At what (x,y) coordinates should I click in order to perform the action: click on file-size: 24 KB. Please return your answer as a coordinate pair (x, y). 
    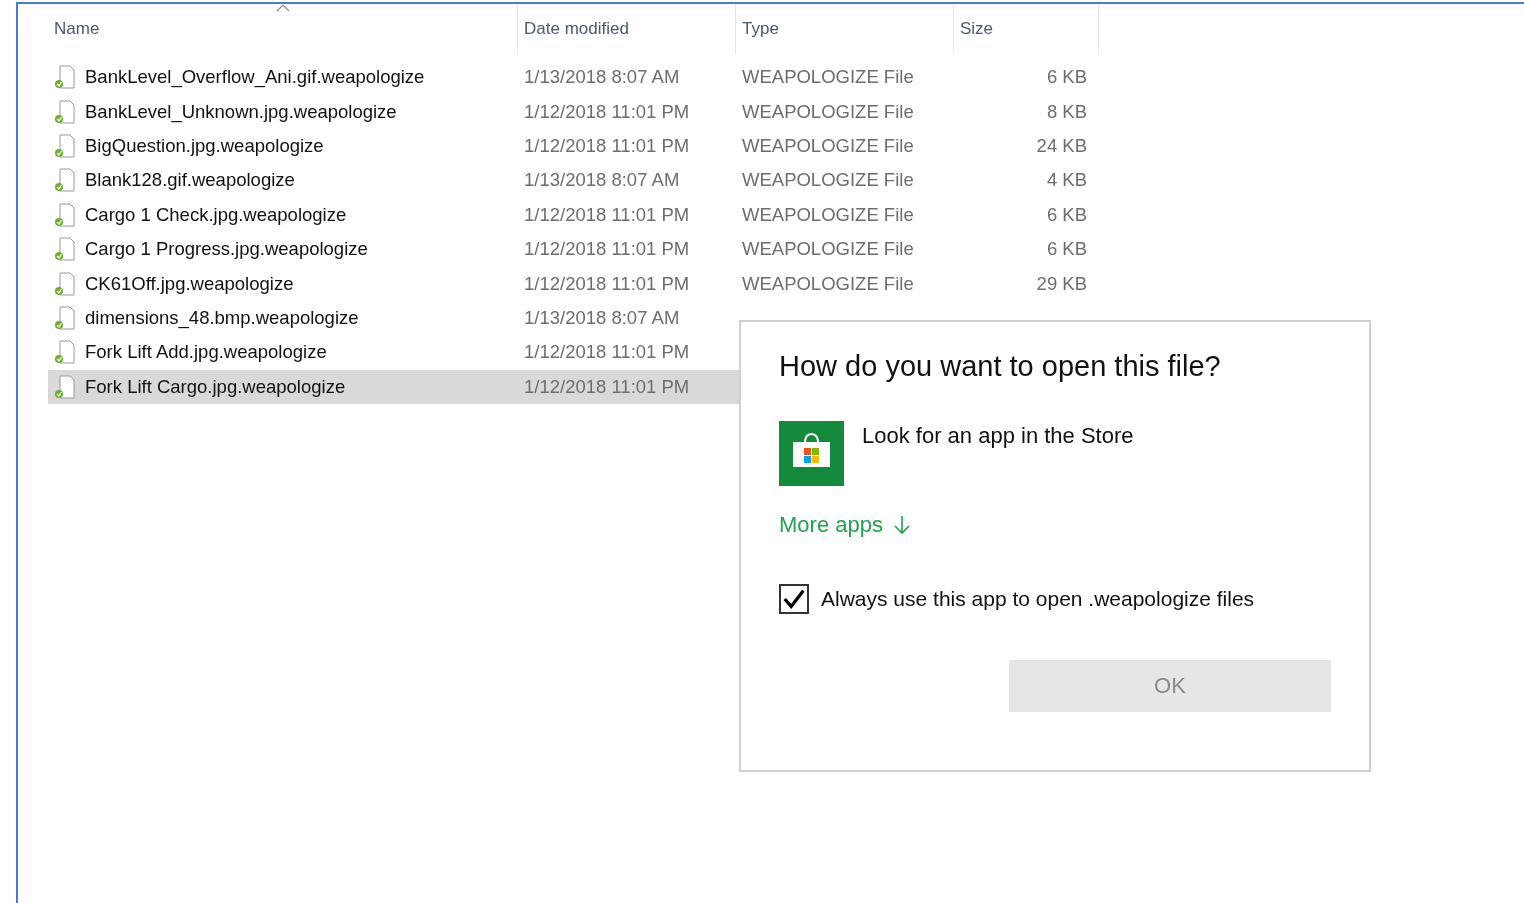
    Looking at the image, I should click on (1061, 145).